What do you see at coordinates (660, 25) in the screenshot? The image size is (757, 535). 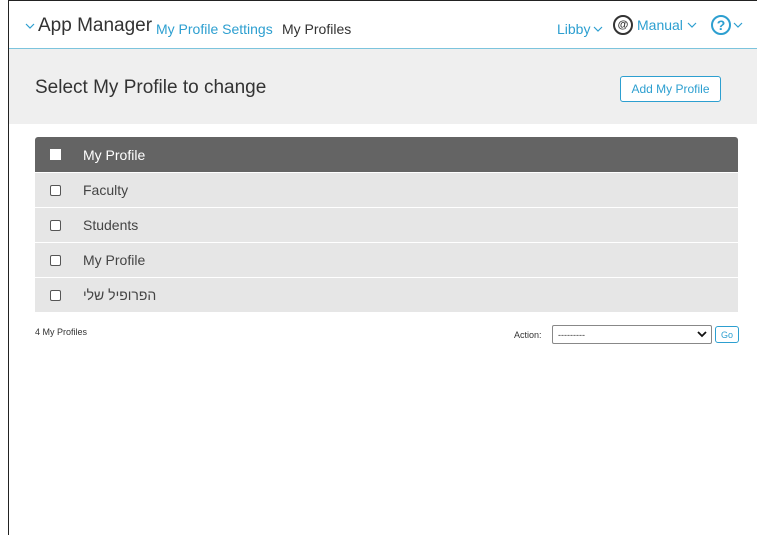 I see `manual-label: Manual` at bounding box center [660, 25].